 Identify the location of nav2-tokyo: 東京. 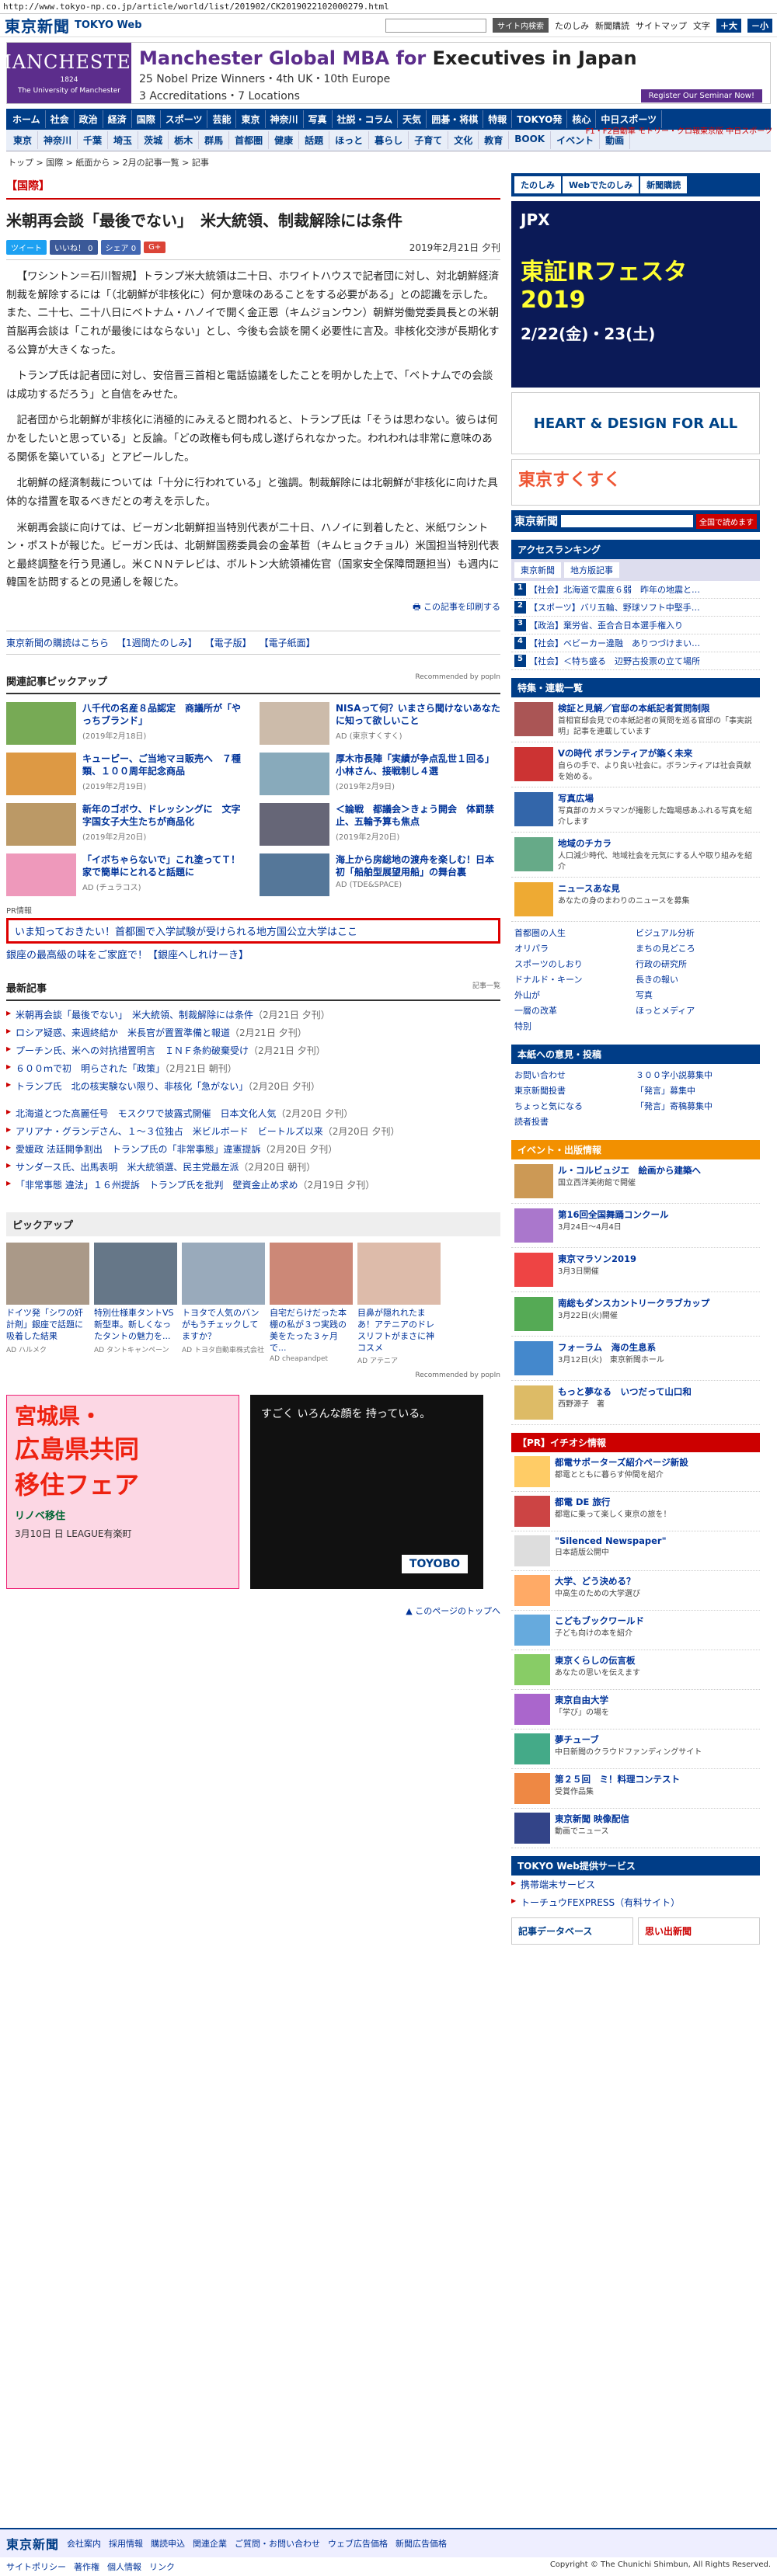
(24, 140).